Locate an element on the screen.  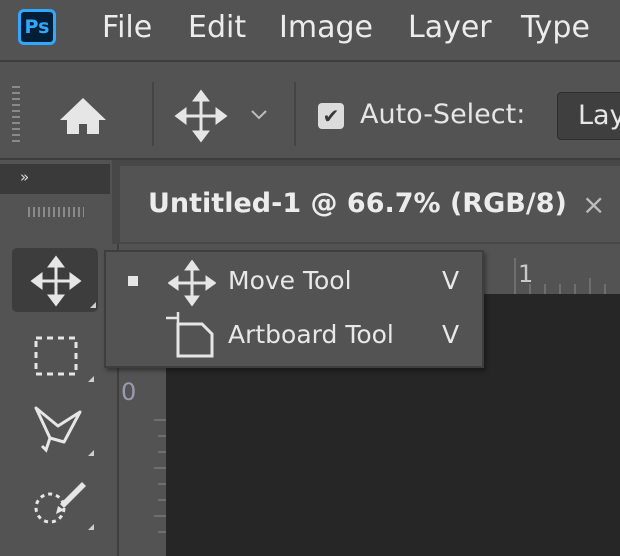
chevron-down-icon is located at coordinates (259, 115).